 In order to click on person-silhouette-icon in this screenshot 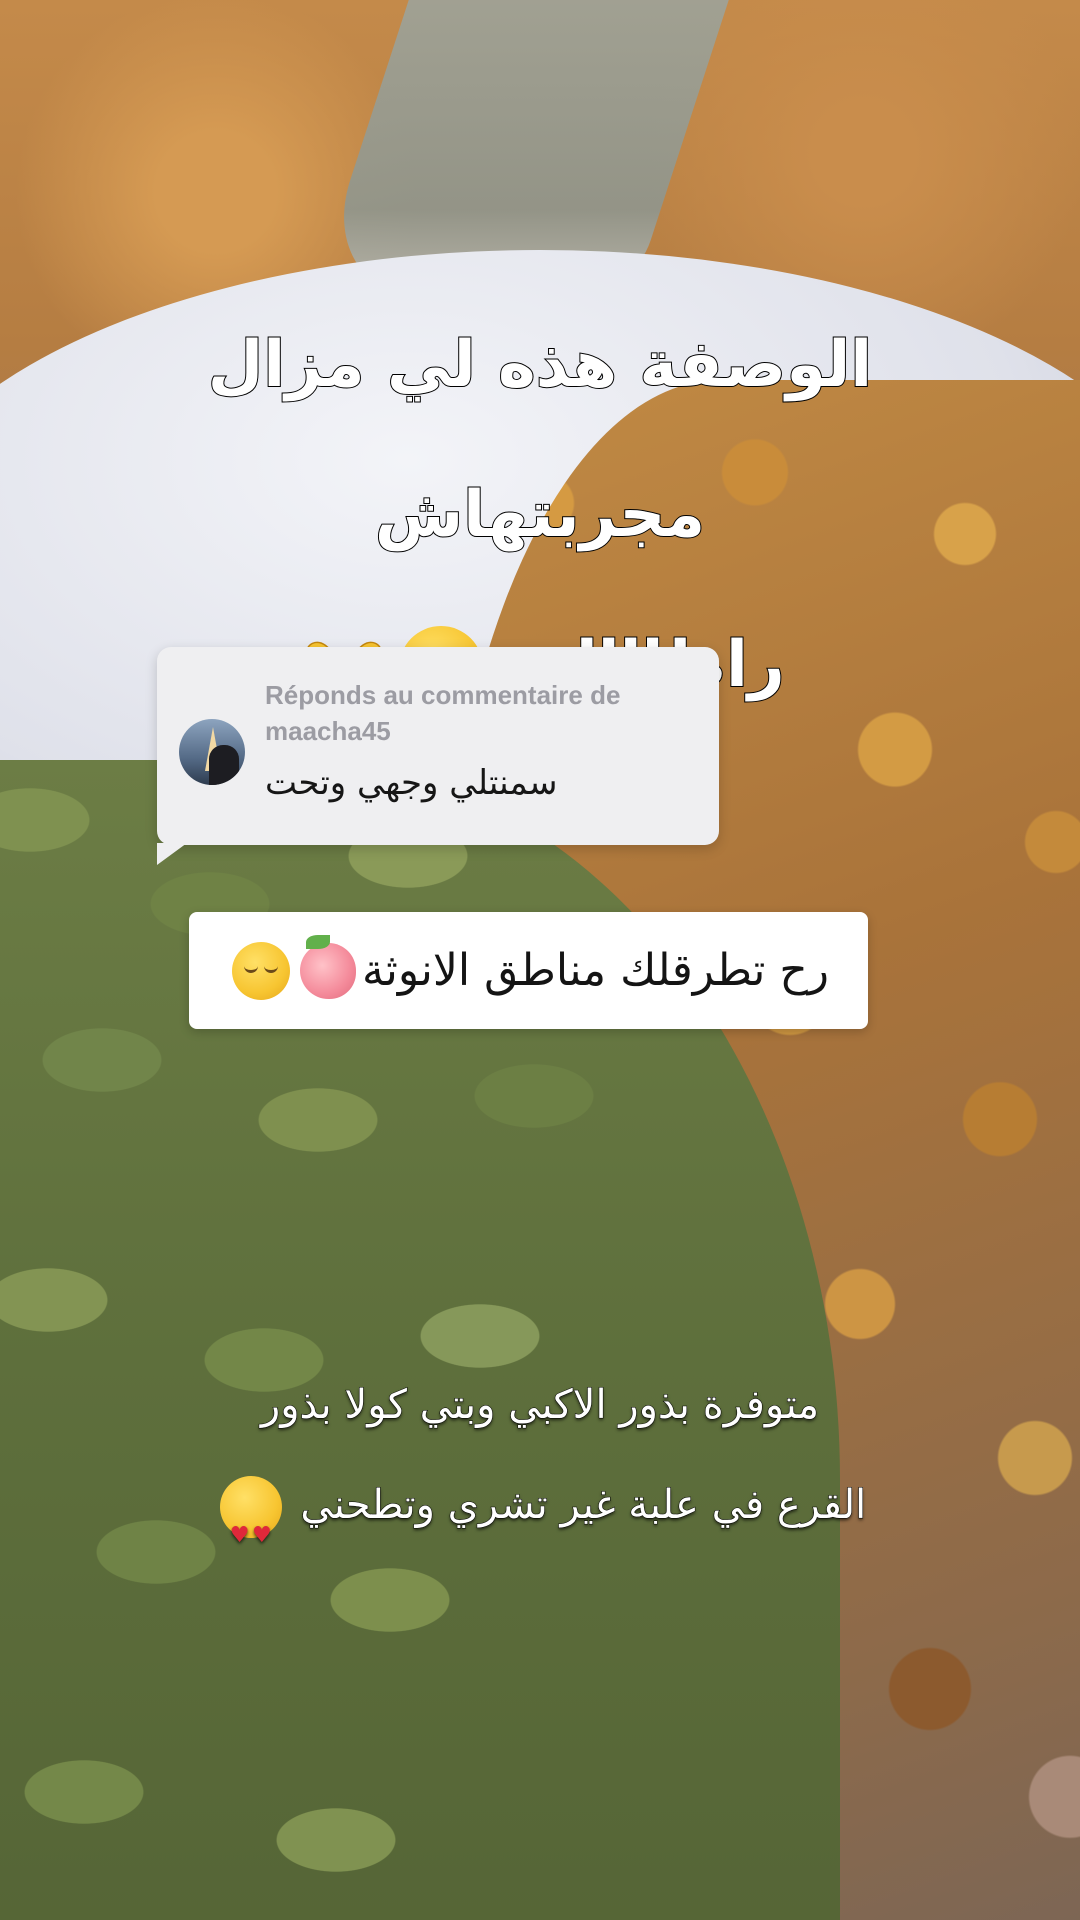, I will do `click(224, 765)`.